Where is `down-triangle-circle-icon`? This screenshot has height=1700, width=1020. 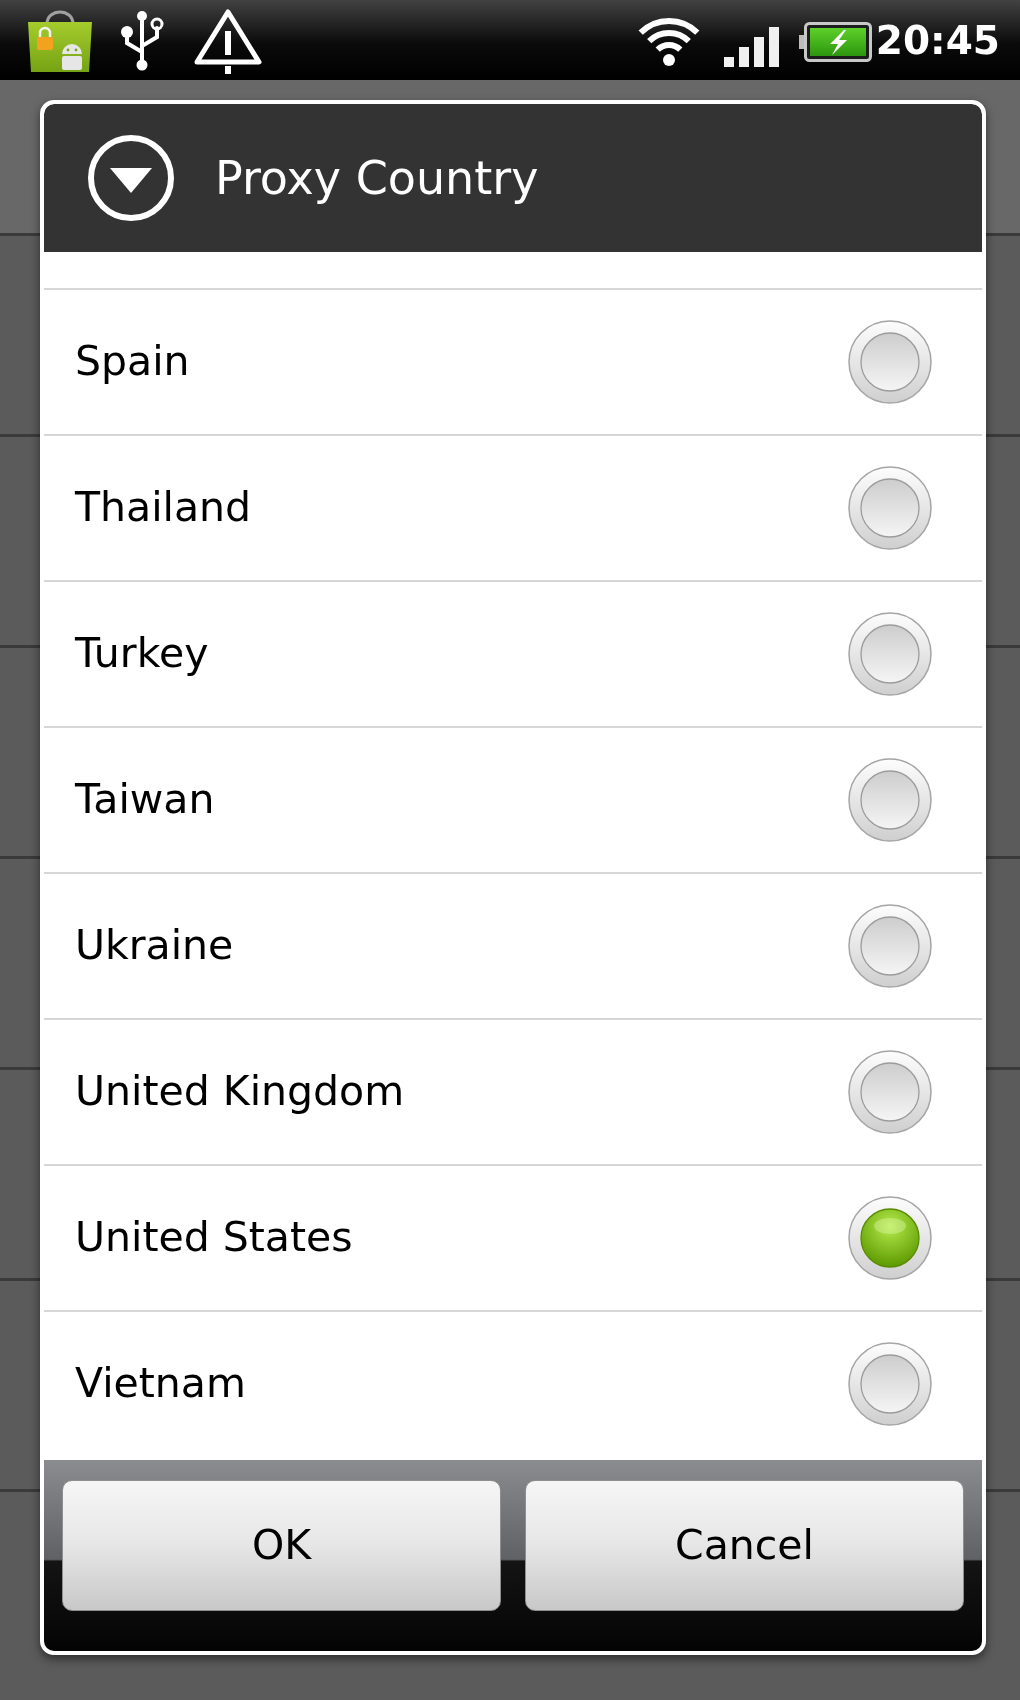
down-triangle-circle-icon is located at coordinates (131, 178).